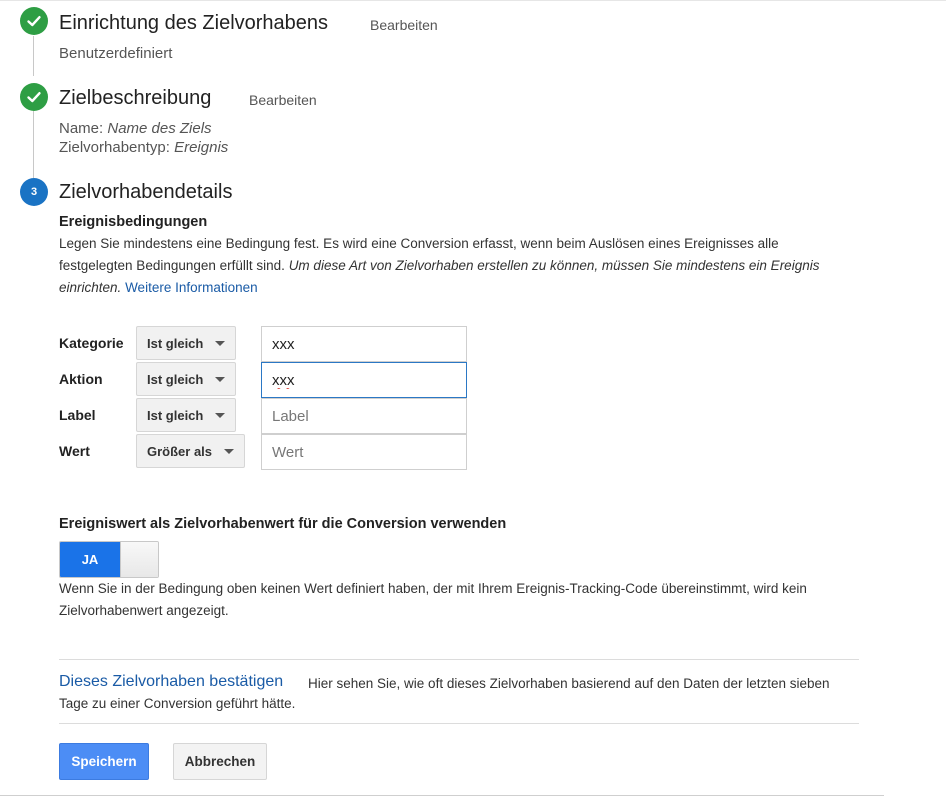 The image size is (946, 802). What do you see at coordinates (364, 380) in the screenshot?
I see `action-value-input` at bounding box center [364, 380].